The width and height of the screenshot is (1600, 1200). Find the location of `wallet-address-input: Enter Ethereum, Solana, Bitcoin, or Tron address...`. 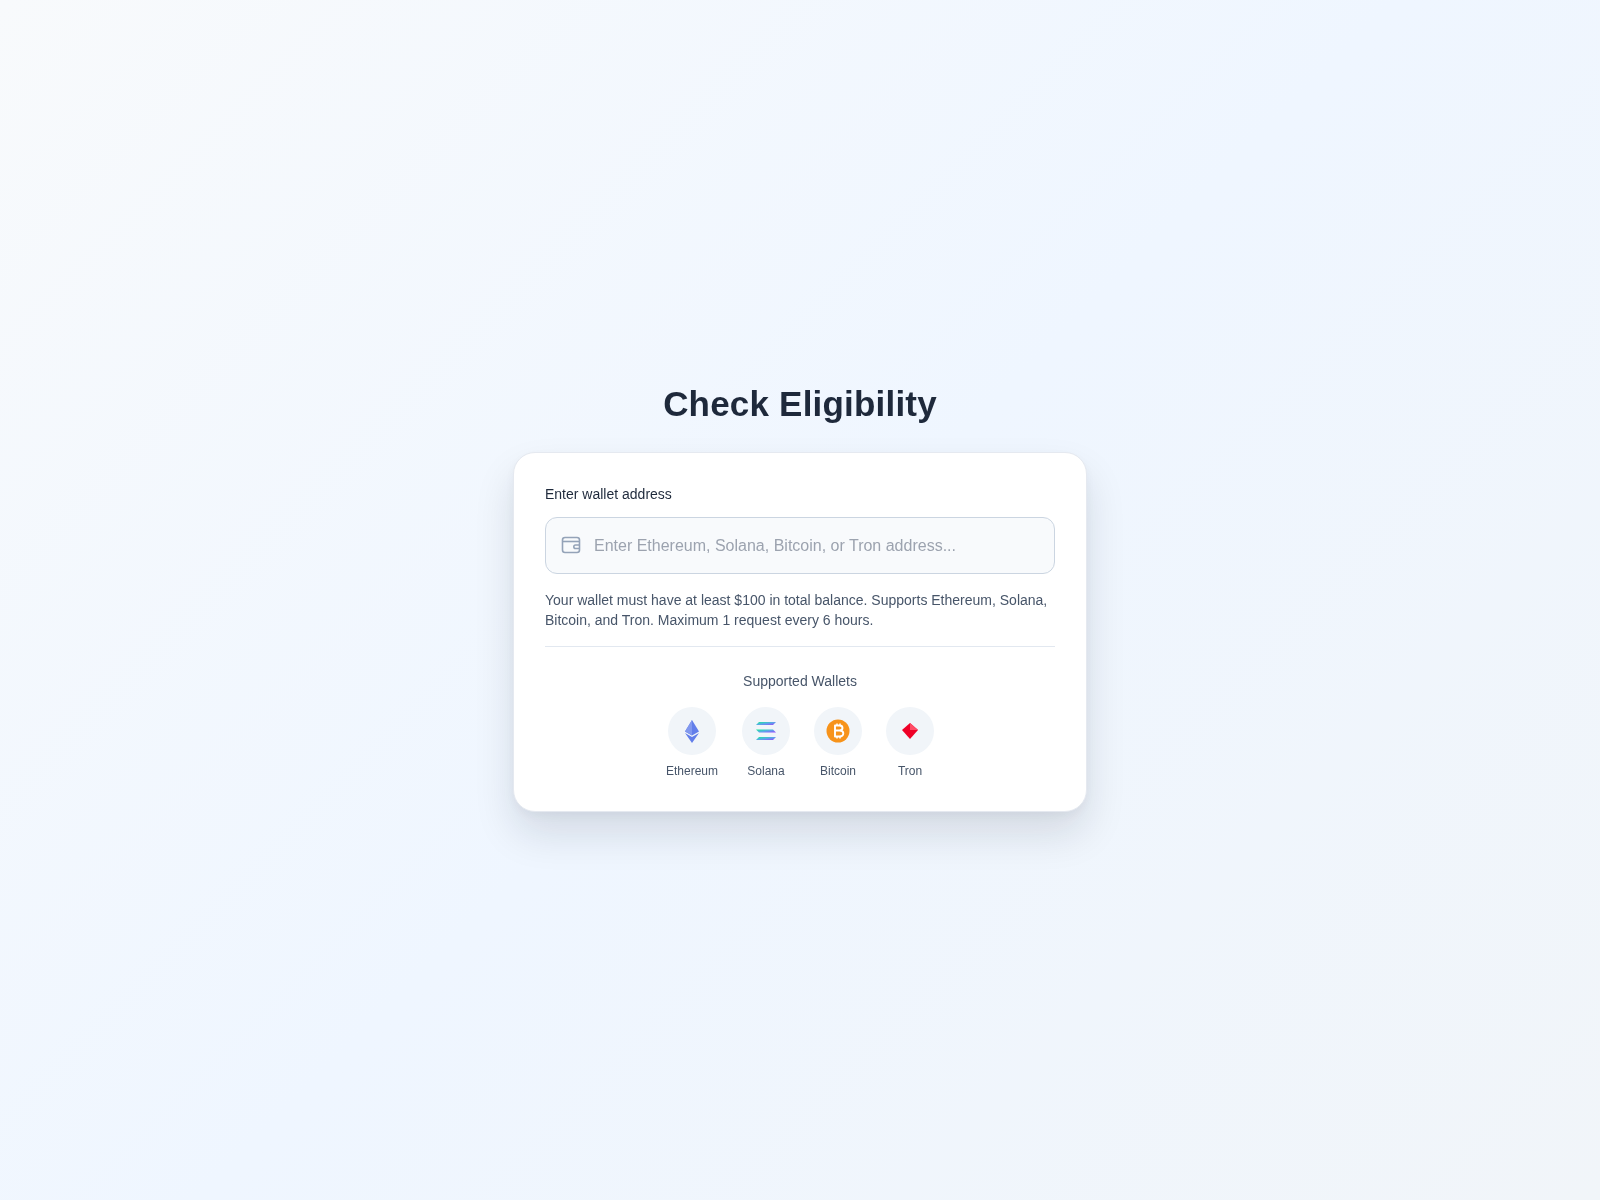

wallet-address-input: Enter Ethereum, Solana, Bitcoin, or Tron address... is located at coordinates (800, 545).